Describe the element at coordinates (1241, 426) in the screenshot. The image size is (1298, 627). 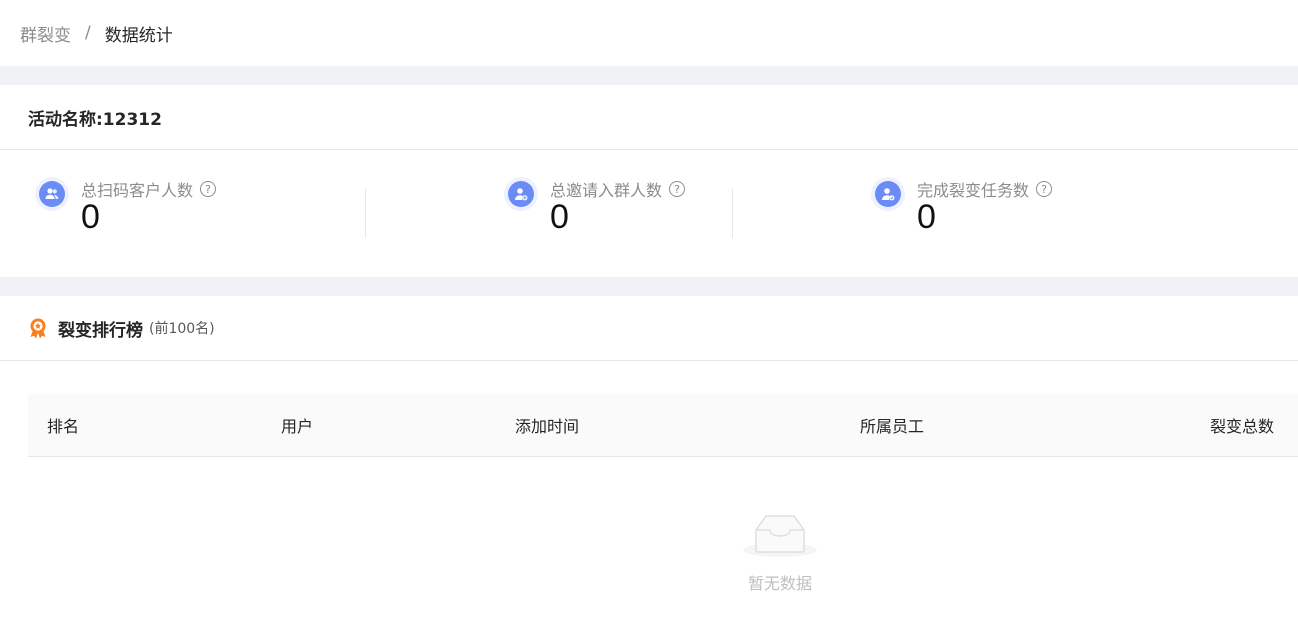
I see `column-fission-total: 裂变总数` at that location.